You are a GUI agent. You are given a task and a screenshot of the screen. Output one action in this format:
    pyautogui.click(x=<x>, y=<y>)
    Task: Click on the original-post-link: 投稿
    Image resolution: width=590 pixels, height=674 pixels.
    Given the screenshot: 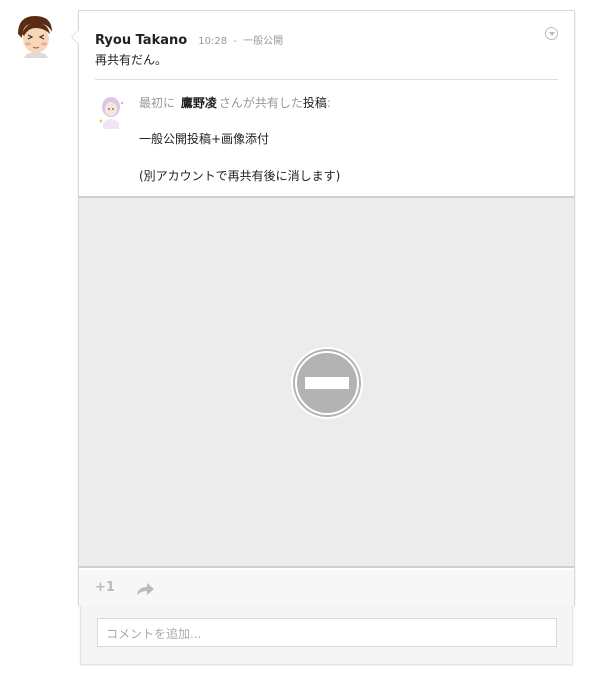 What is the action you would take?
    pyautogui.click(x=315, y=103)
    